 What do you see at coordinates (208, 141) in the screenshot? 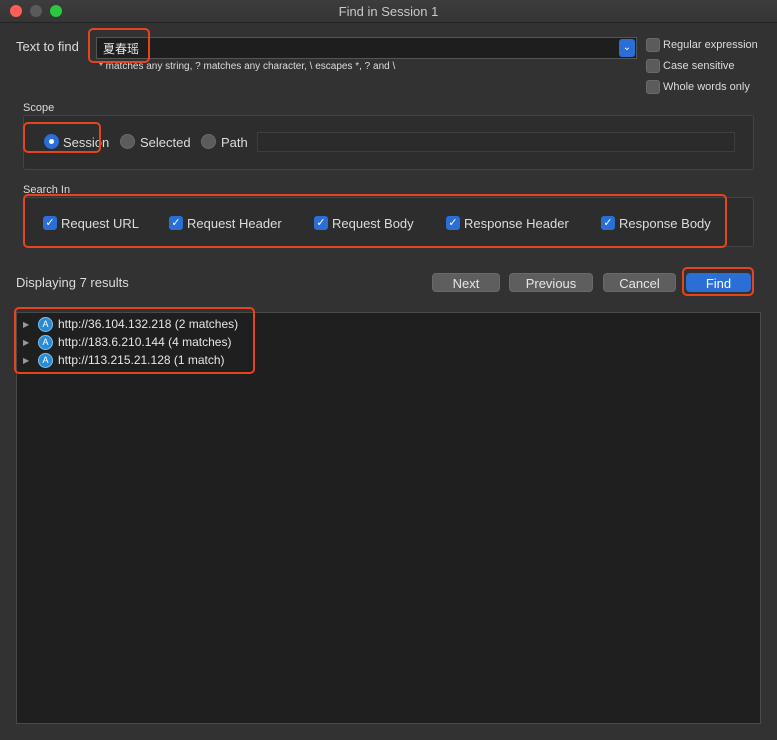
I see `scope-path-radio` at bounding box center [208, 141].